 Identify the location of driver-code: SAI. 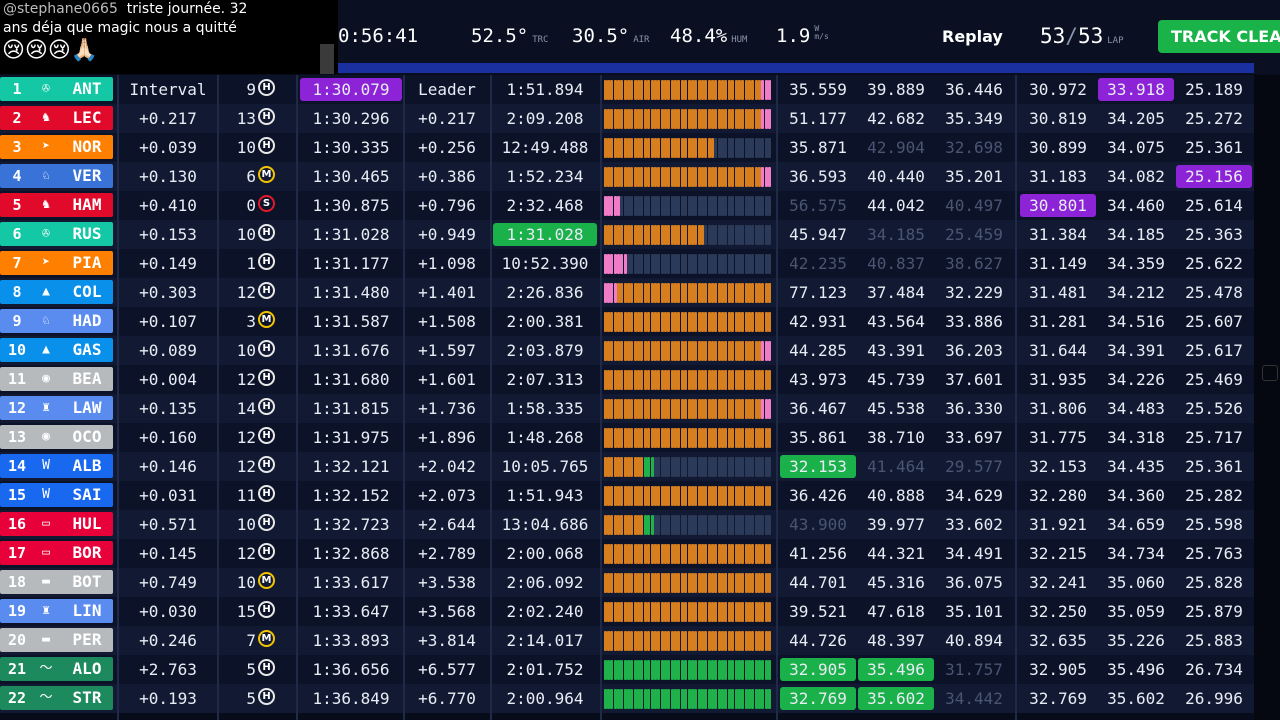
(87, 494).